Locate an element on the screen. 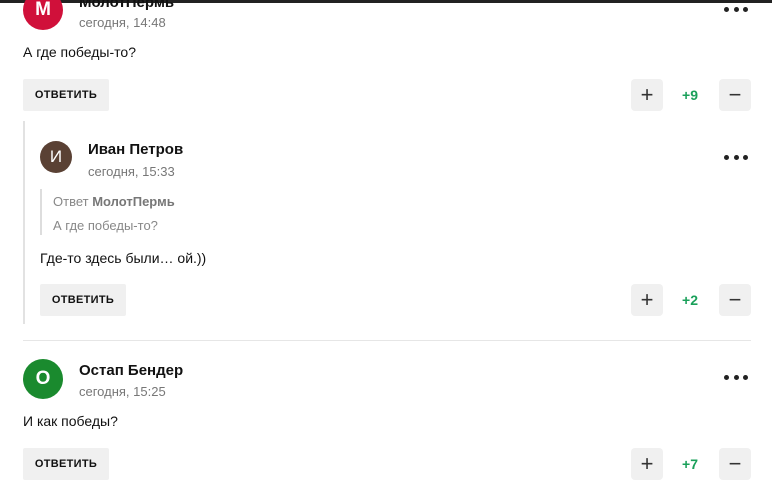  score: +7 is located at coordinates (690, 464).